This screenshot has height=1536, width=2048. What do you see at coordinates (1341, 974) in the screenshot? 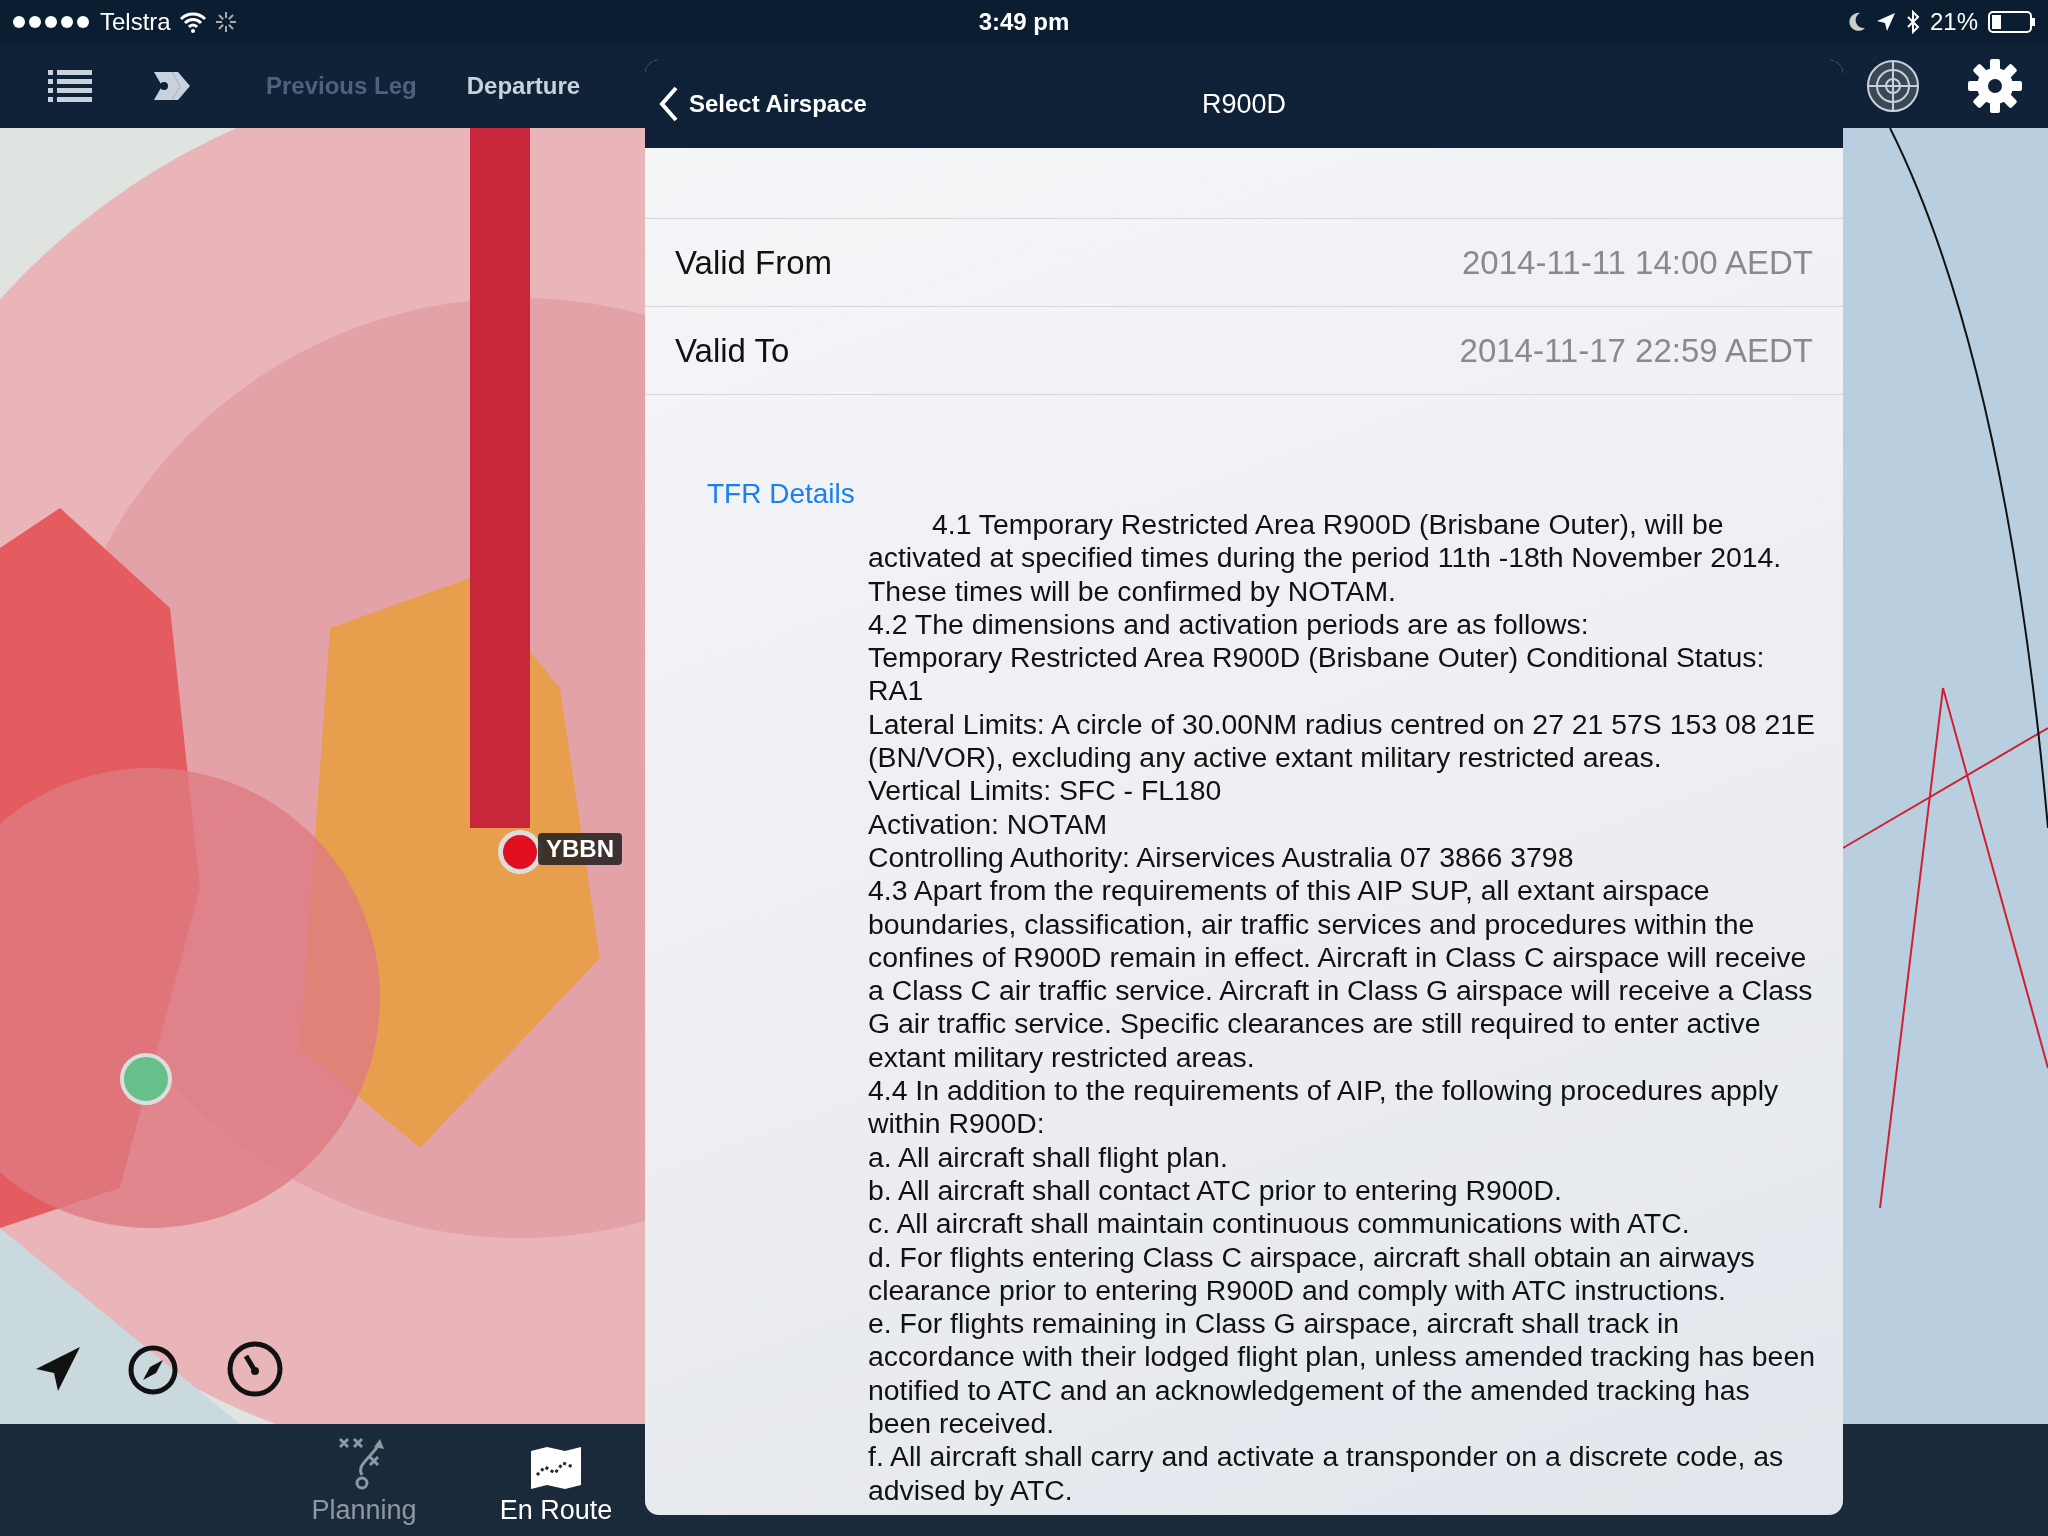
I see `body-paragraph: 4.3 Apart from the requirements of this AIP SUP, all extant airspace boundaries, classification, air traffic services and procedures within the confines of R900D remain in effect. Aircraft in Class C airspace will receive a Class C air traffic service. Aircraft in Class G airspace will receive a Class G air traffic service. Specific clearances are still required to enter active extant military restricted areas.` at bounding box center [1341, 974].